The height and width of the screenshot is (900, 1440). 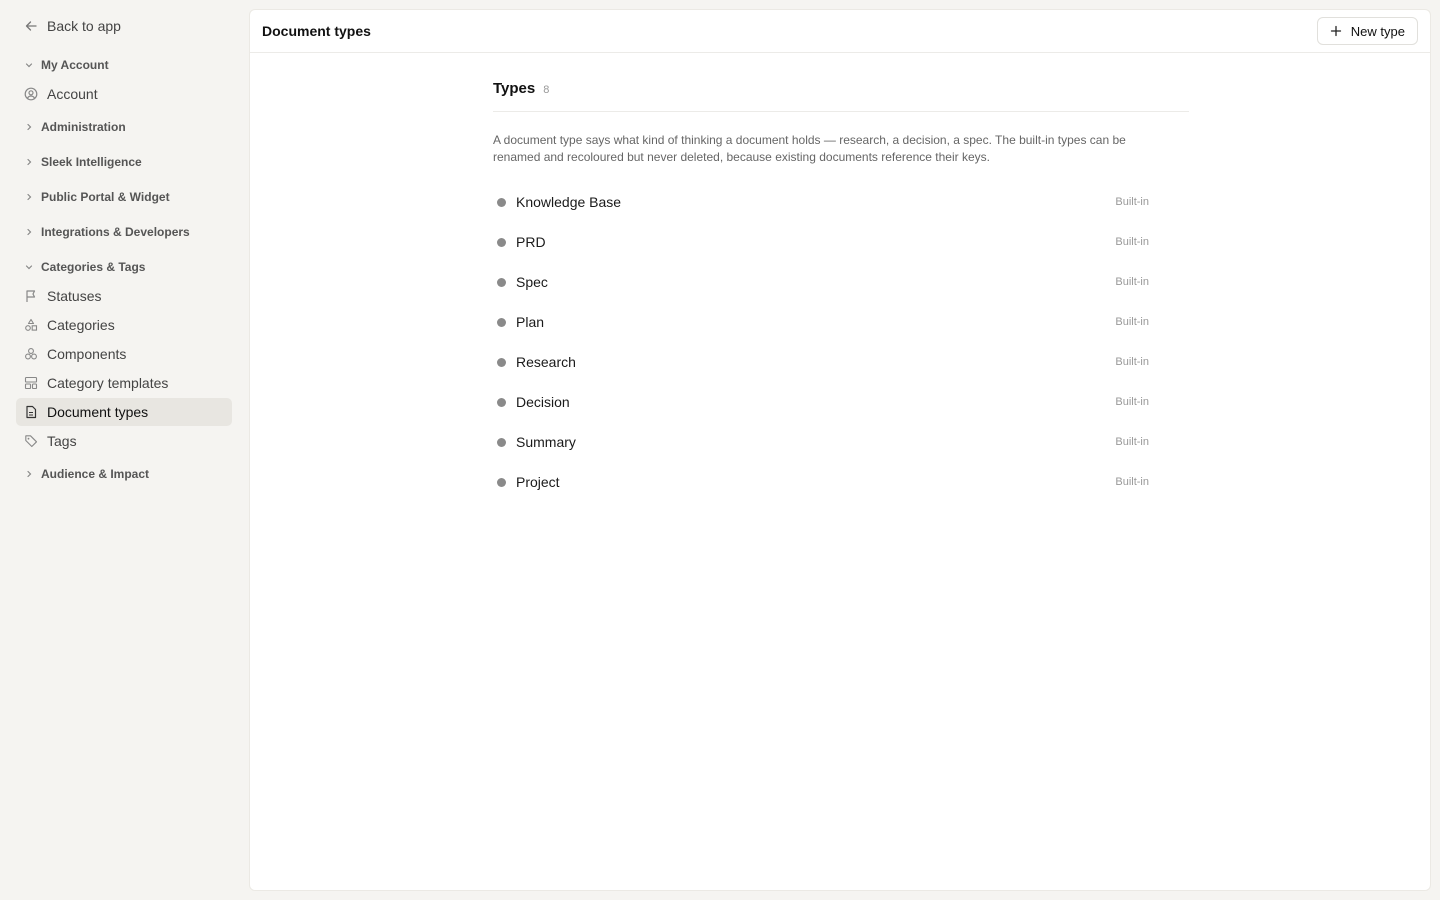 I want to click on section-categories-tags: Categories & Tags, so click(x=124, y=267).